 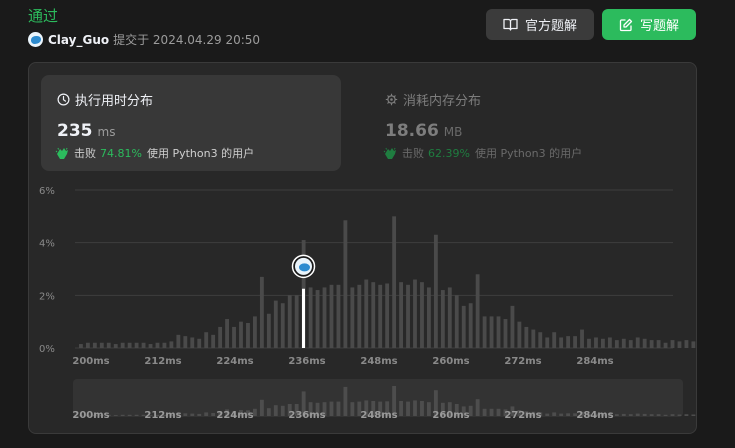 I want to click on submitted-time: 提交于 2024.04.29 20:50, so click(x=187, y=40).